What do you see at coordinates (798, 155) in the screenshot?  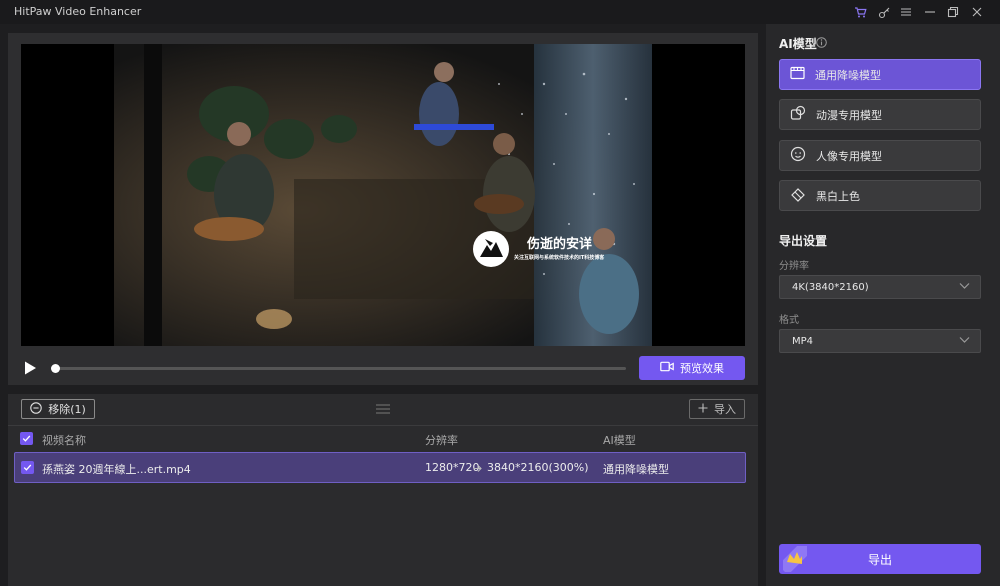 I see `face-icon` at bounding box center [798, 155].